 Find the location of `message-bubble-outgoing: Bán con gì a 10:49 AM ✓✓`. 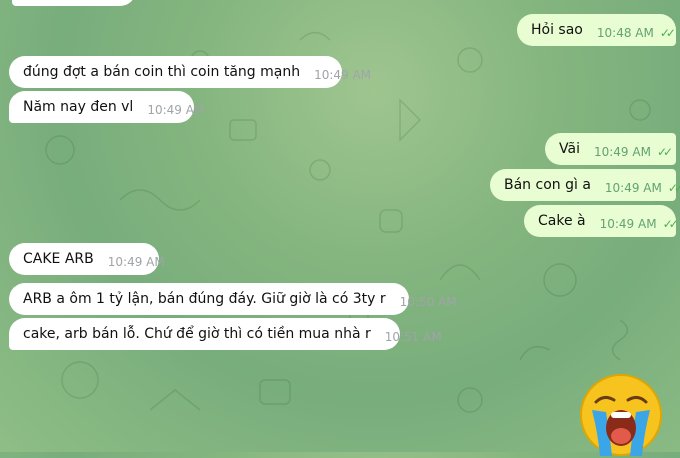

message-bubble-outgoing: Bán con gì a 10:49 AM ✓✓ is located at coordinates (585, 185).